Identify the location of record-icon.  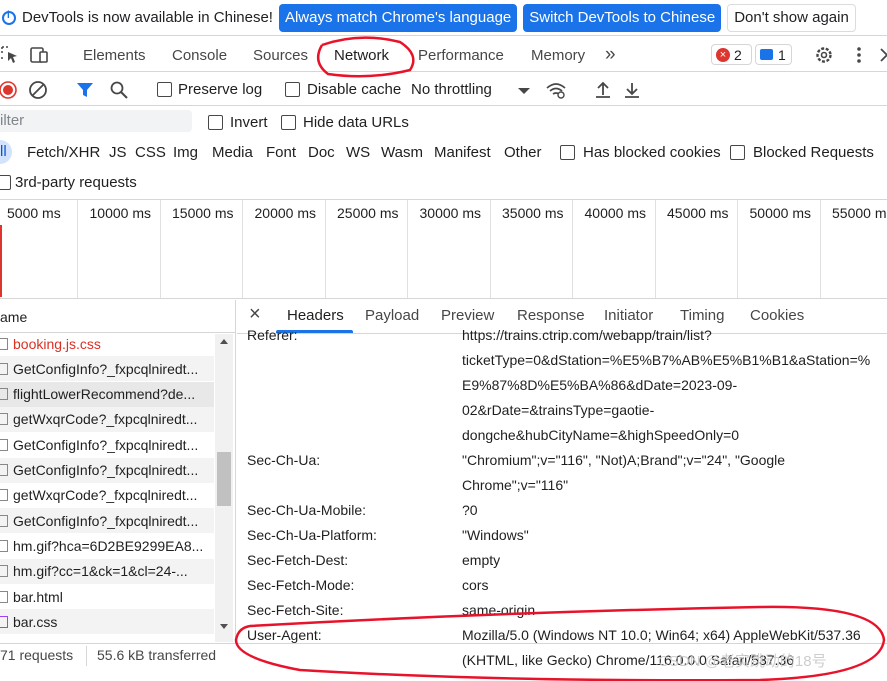
(9, 90).